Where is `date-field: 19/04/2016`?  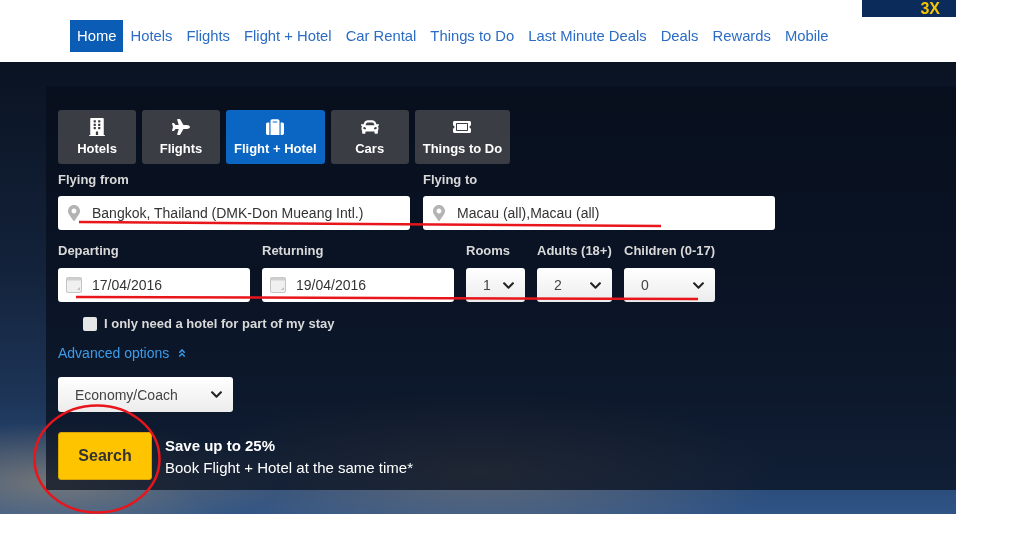 date-field: 19/04/2016 is located at coordinates (358, 285).